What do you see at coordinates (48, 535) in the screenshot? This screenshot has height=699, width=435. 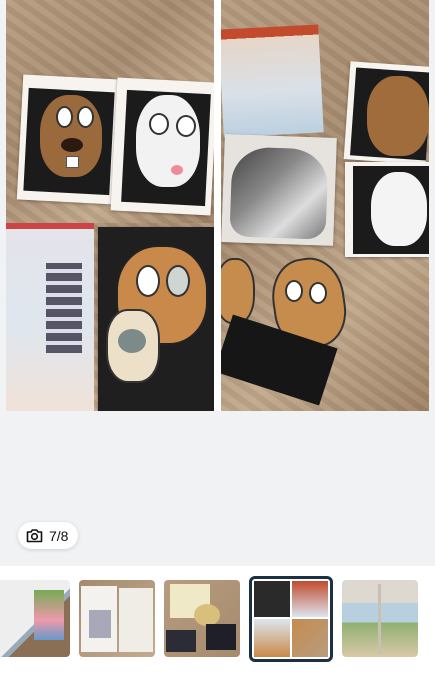 I see `photo-counter-badge: 7/8` at bounding box center [48, 535].